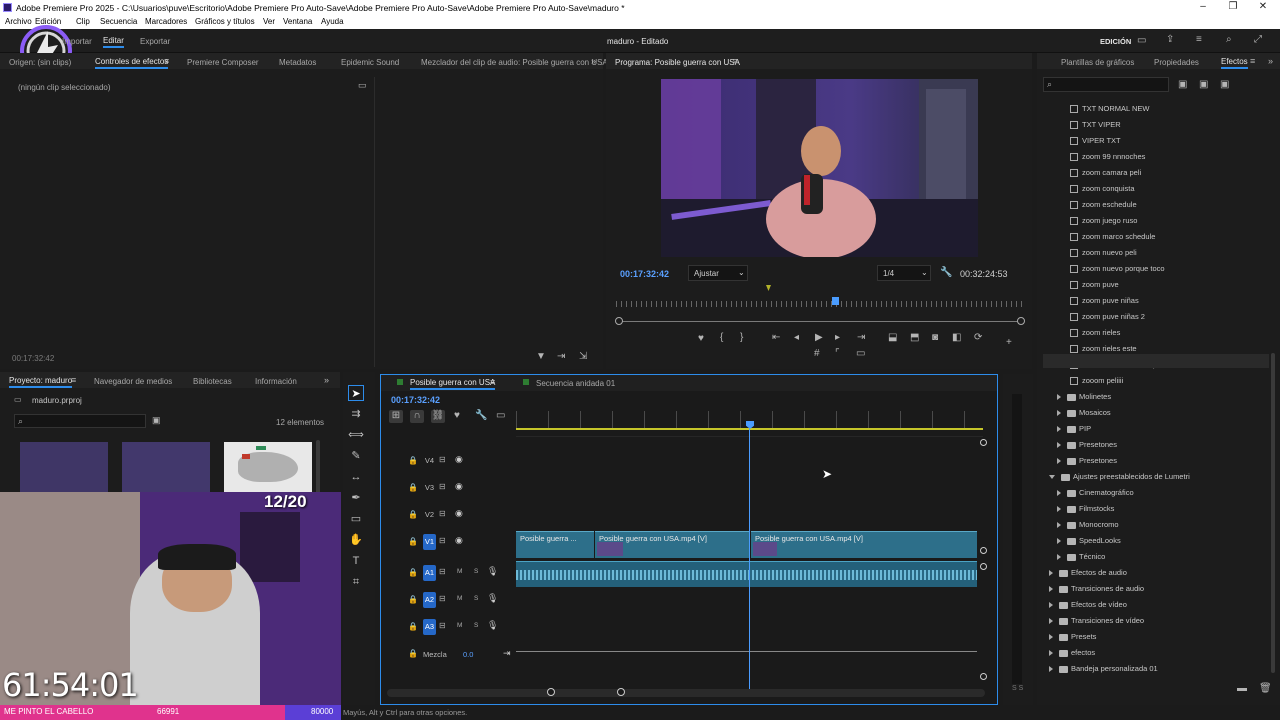 The height and width of the screenshot is (720, 1280). What do you see at coordinates (118, 21) in the screenshot?
I see `menu-secuencia: Secuencia` at bounding box center [118, 21].